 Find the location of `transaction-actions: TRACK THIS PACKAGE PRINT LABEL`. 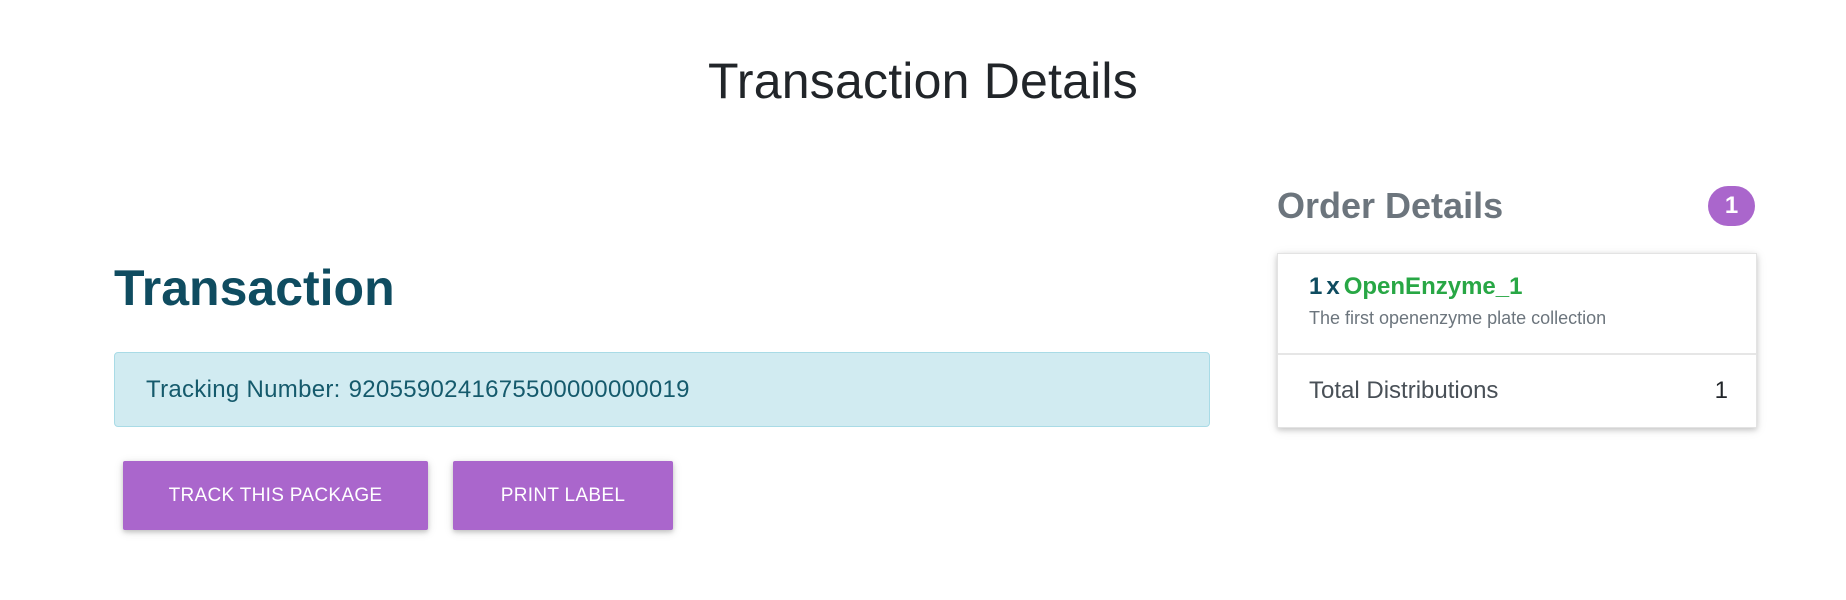

transaction-actions: TRACK THIS PACKAGE PRINT LABEL is located at coordinates (666, 495).